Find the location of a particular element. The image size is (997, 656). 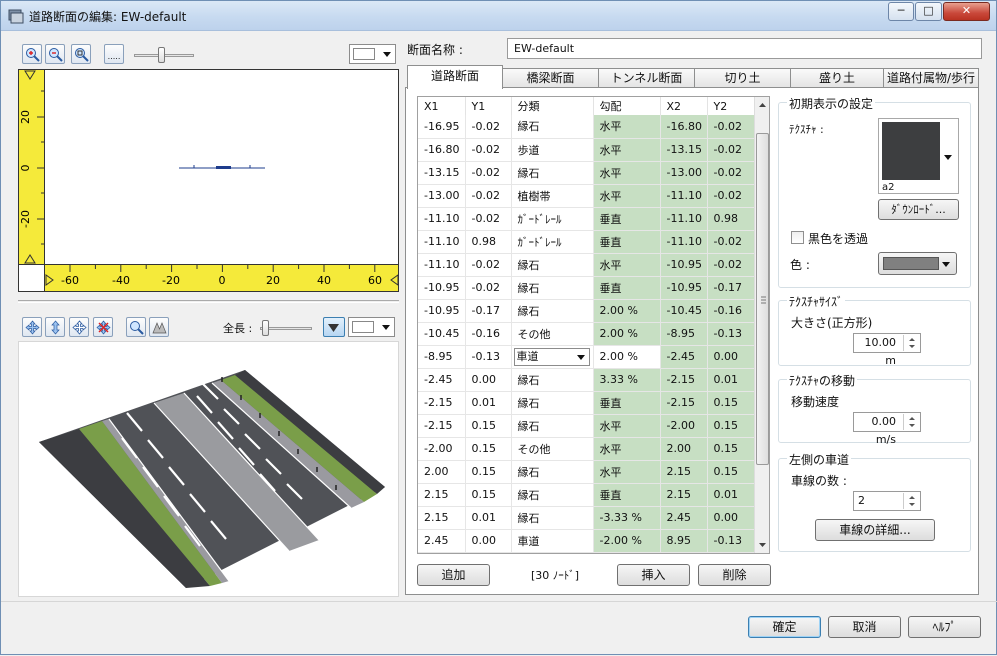

pan-view-button is located at coordinates (79, 327).